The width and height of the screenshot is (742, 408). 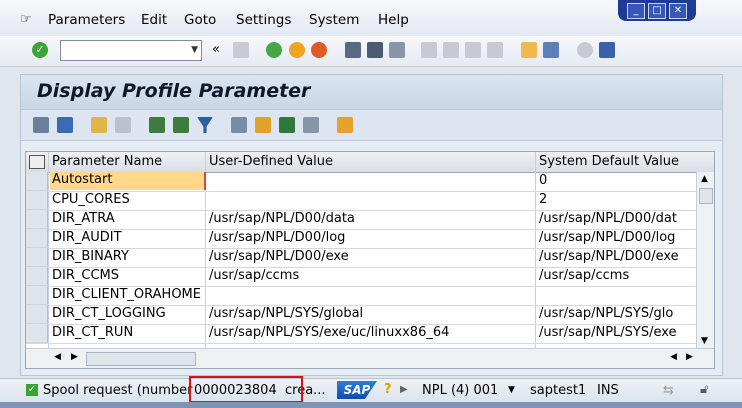 What do you see at coordinates (619, 237) in the screenshot?
I see `cell-default-value: /usr/sap/NPL/D00/log` at bounding box center [619, 237].